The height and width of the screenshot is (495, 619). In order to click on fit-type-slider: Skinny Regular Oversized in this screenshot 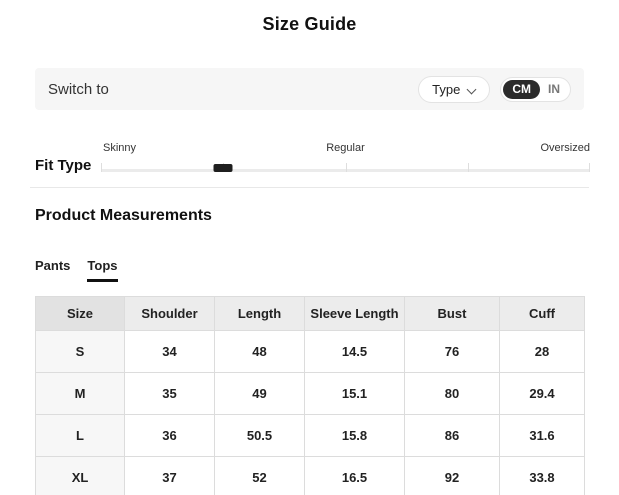, I will do `click(345, 157)`.